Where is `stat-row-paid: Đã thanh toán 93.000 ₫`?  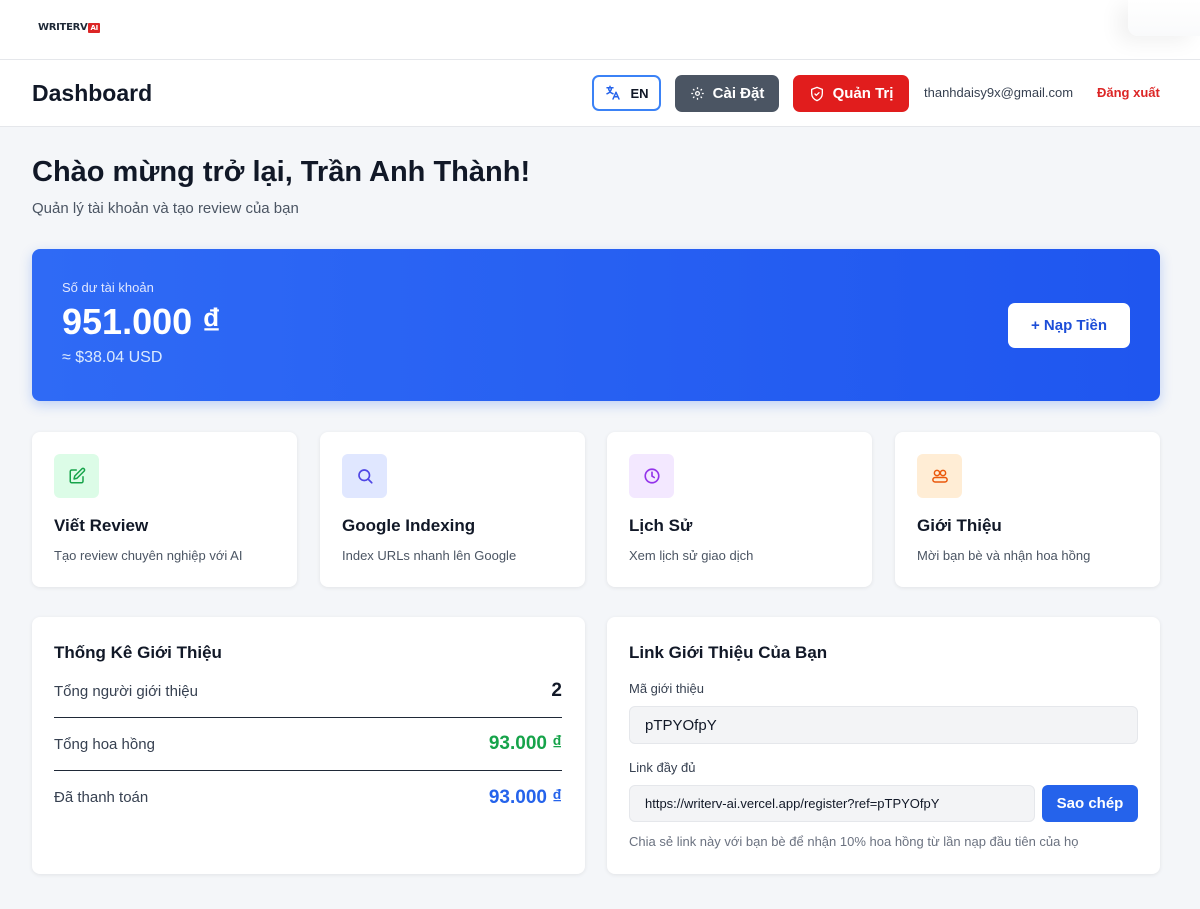
stat-row-paid: Đã thanh toán 93.000 ₫ is located at coordinates (308, 797).